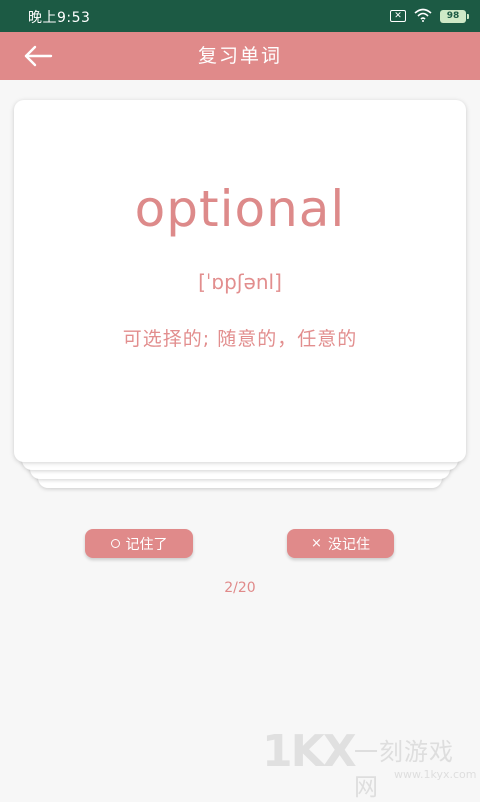 The image size is (480, 802). What do you see at coordinates (146, 544) in the screenshot?
I see `remember-label: 记住了` at bounding box center [146, 544].